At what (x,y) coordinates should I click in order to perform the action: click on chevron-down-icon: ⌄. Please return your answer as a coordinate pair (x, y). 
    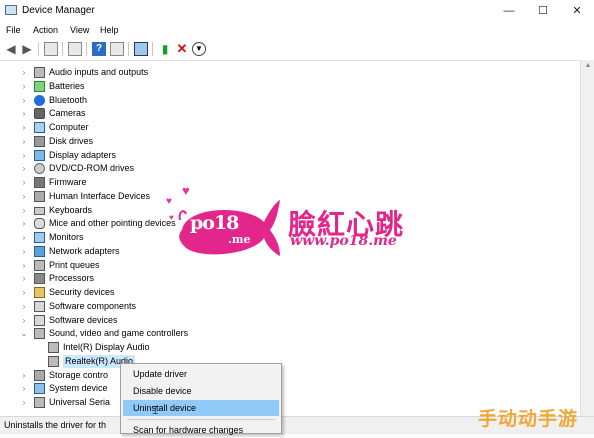
    Looking at the image, I should click on (24, 333).